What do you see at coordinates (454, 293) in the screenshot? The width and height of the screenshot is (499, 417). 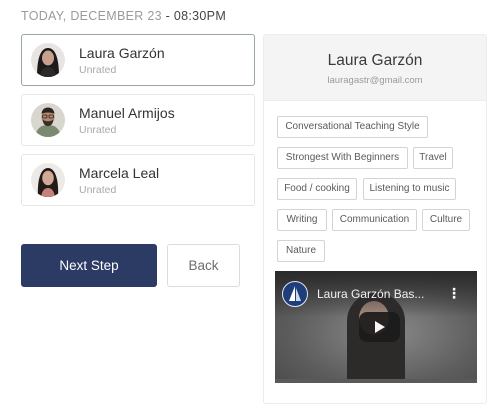 I see `more-vertical-icon: ⋮` at bounding box center [454, 293].